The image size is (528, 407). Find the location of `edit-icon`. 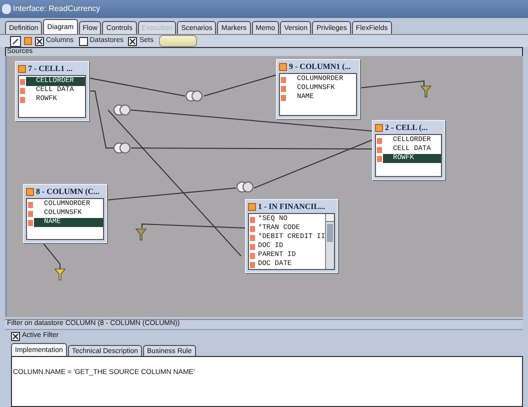

edit-icon is located at coordinates (15, 41).